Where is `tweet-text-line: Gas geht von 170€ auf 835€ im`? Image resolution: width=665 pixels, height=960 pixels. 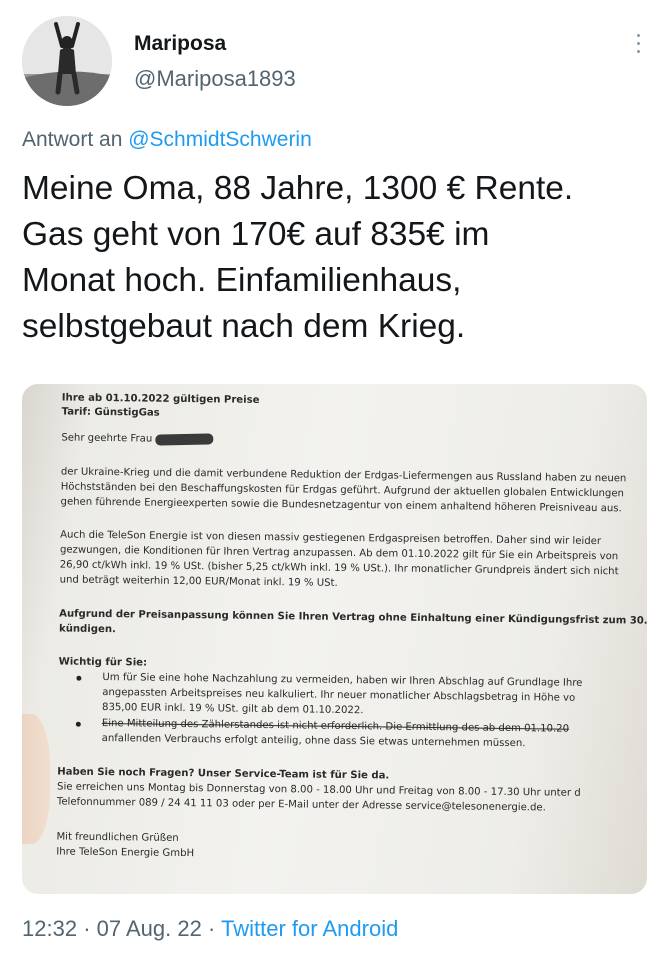
tweet-text-line: Gas geht von 170€ auf 835€ im is located at coordinates (256, 234).